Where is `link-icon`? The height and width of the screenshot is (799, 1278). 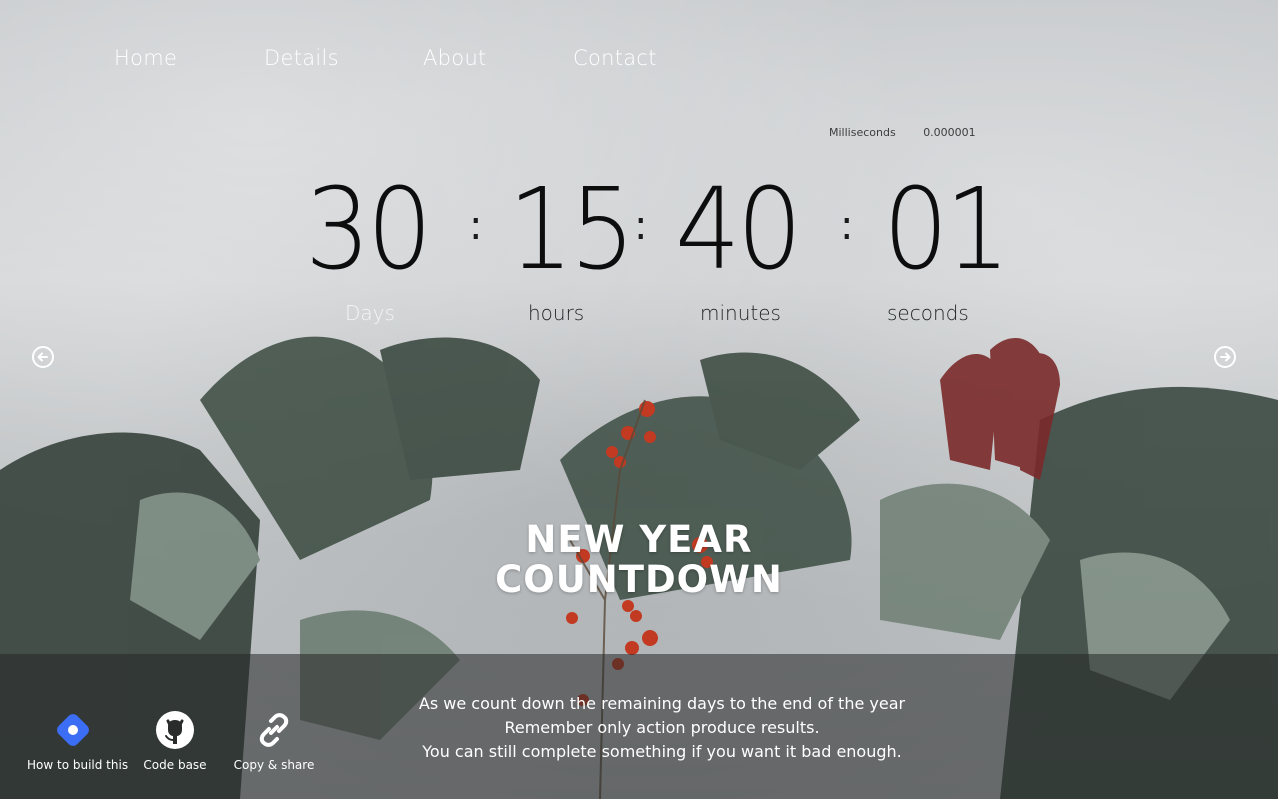
link-icon is located at coordinates (274, 730).